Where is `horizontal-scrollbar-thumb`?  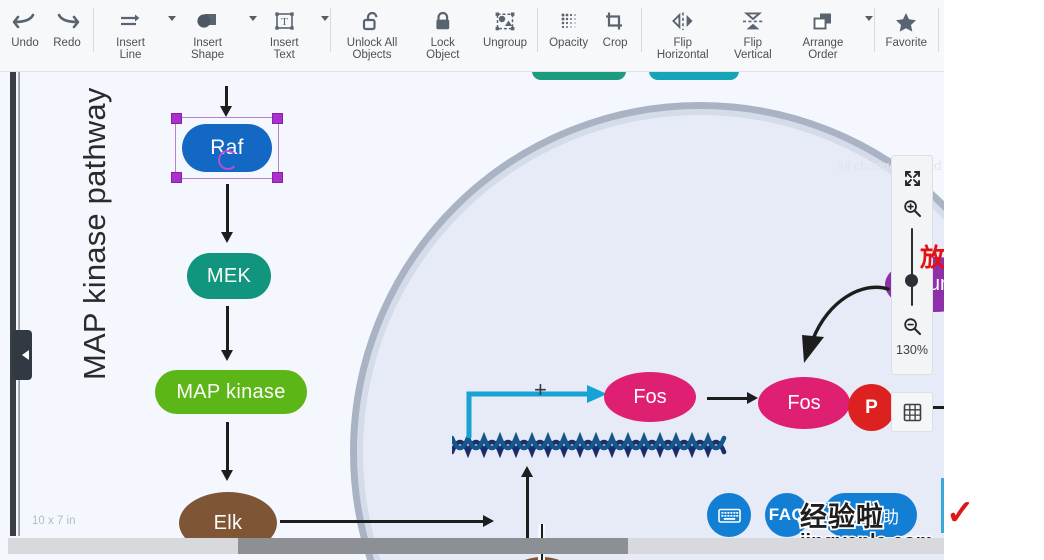
horizontal-scrollbar-thumb is located at coordinates (433, 546).